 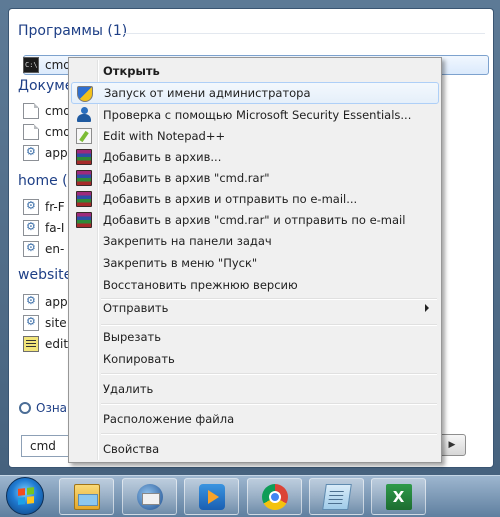 I want to click on uac-shield-icon, so click(x=85, y=94).